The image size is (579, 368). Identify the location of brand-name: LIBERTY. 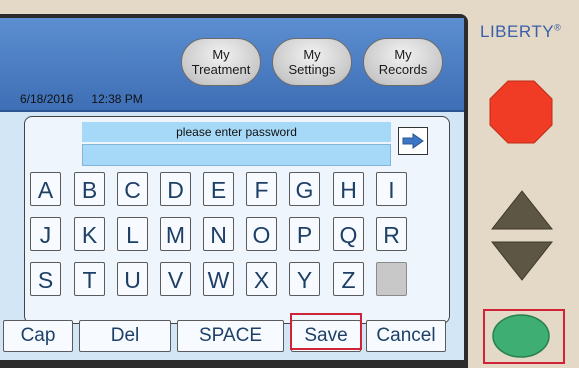
(517, 31).